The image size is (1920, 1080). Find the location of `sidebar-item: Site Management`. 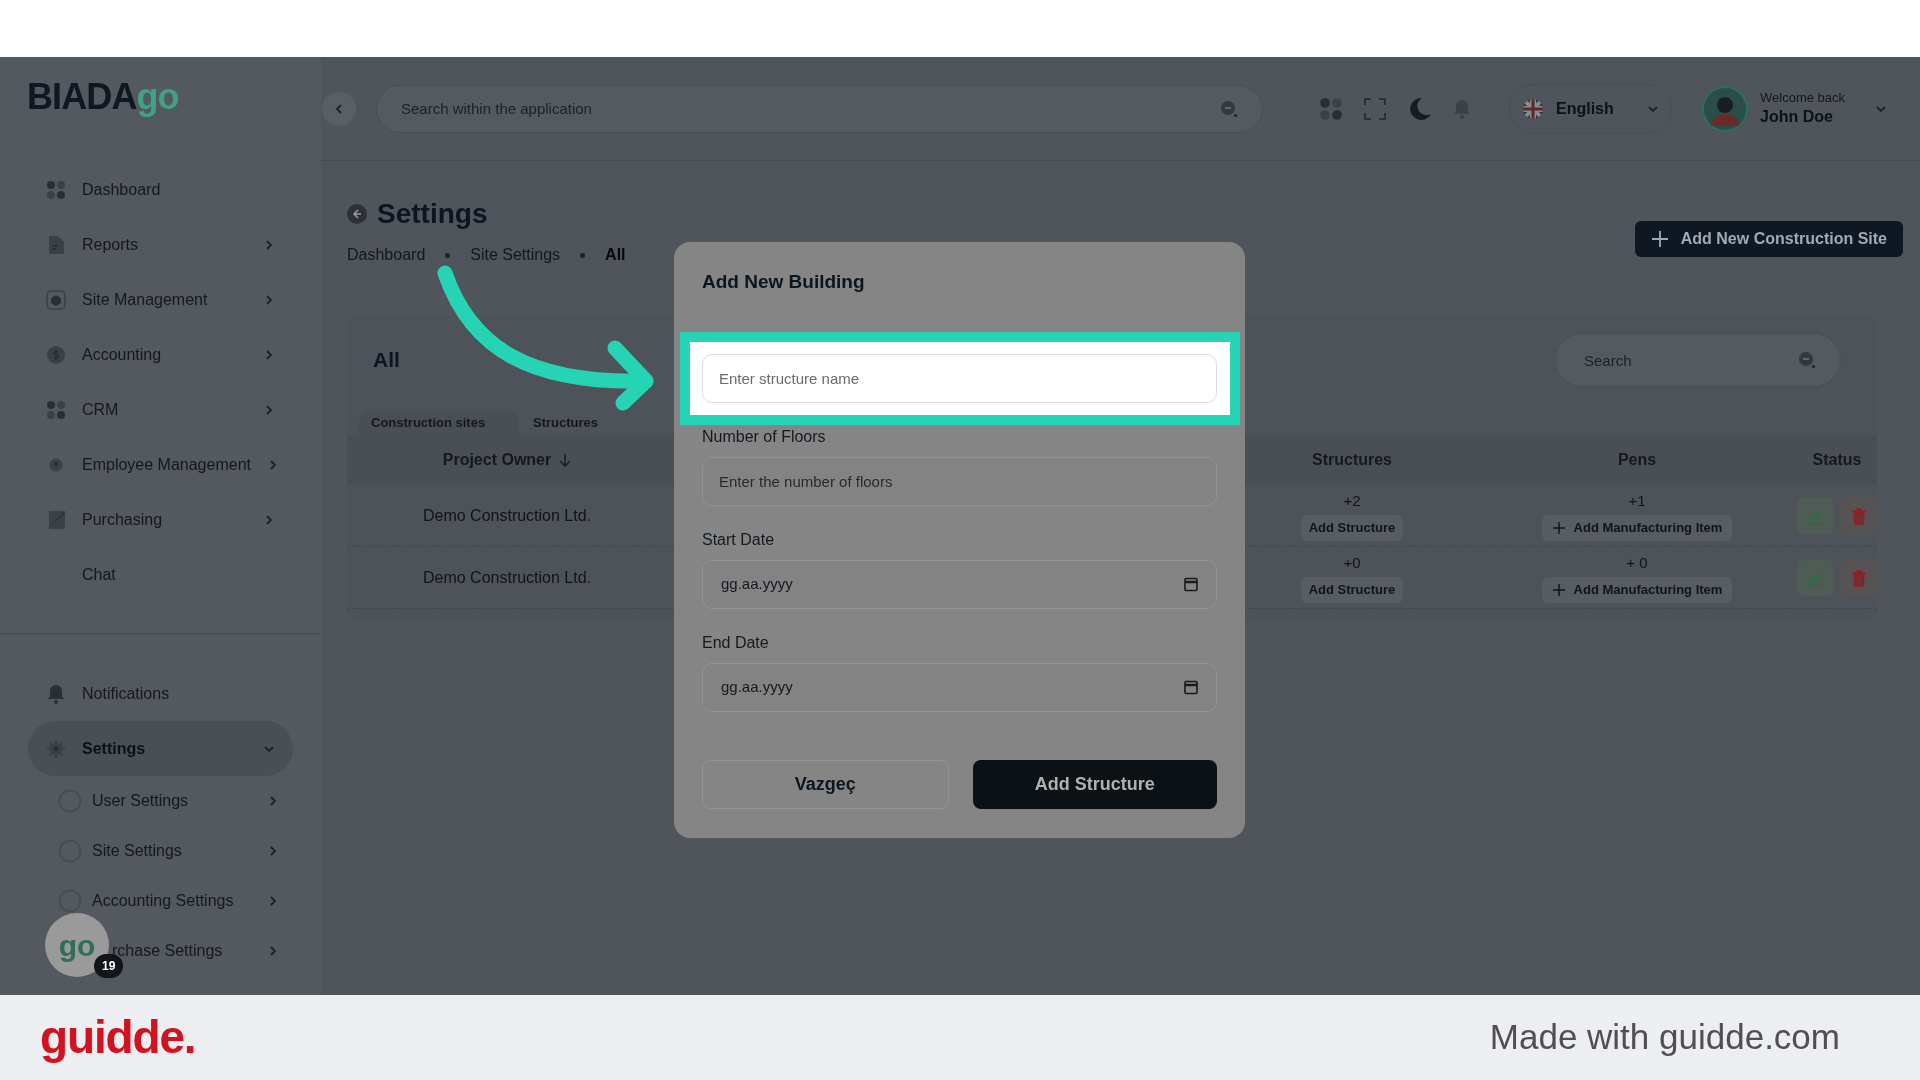

sidebar-item: Site Management is located at coordinates (160, 299).